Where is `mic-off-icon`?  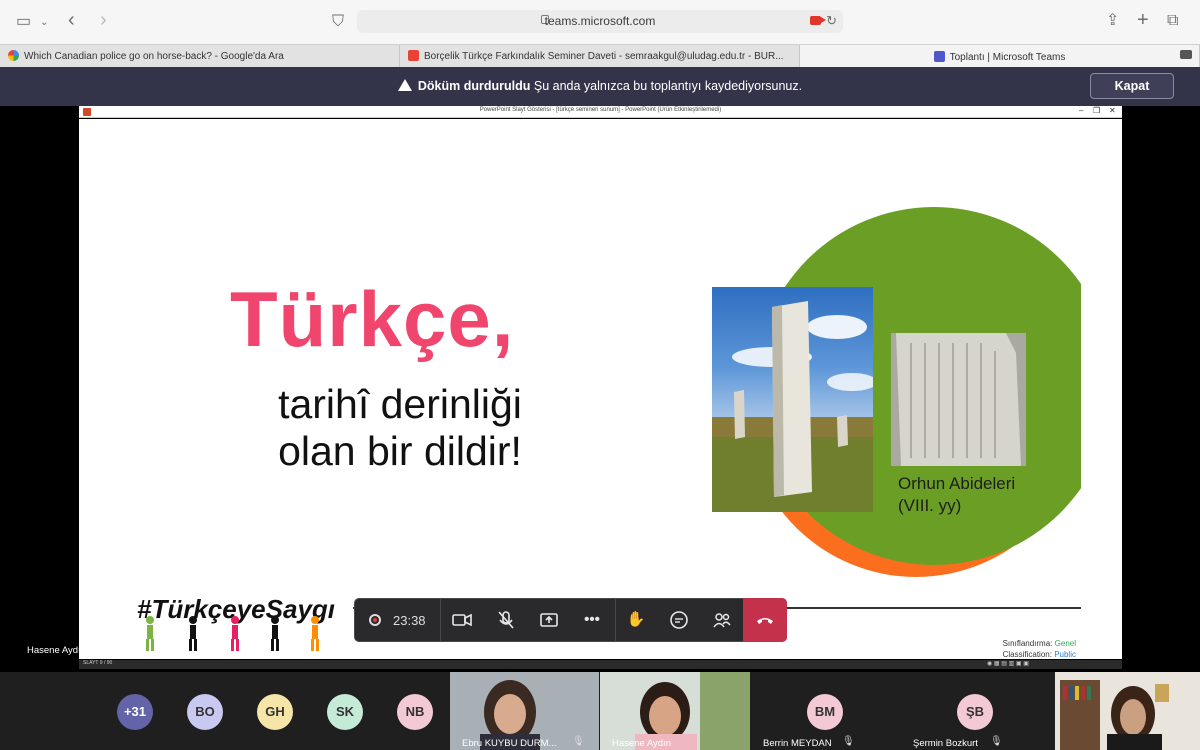
mic-off-icon is located at coordinates (506, 620).